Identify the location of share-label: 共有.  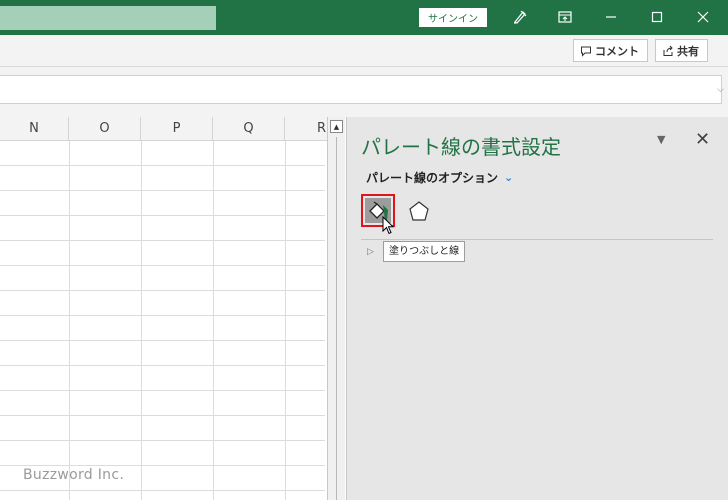
(688, 51).